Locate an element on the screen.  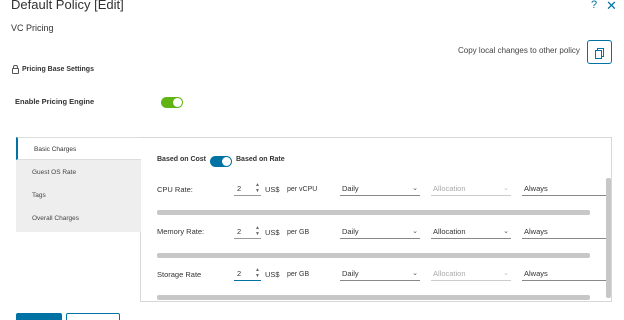
copy-changes-button is located at coordinates (599, 52).